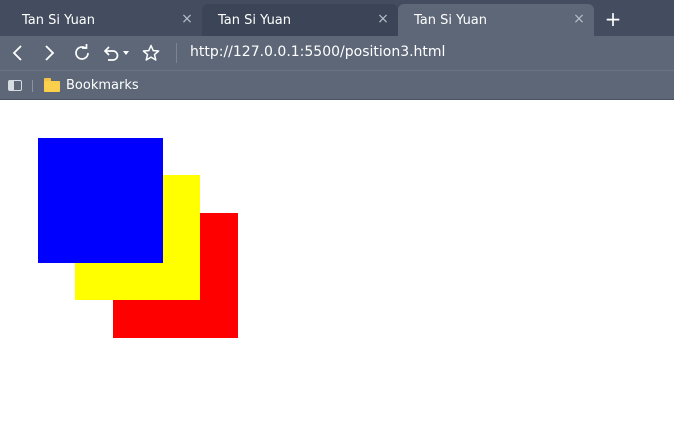 This screenshot has height=428, width=674. I want to click on bookmarks-bar: Bookmarks, so click(337, 85).